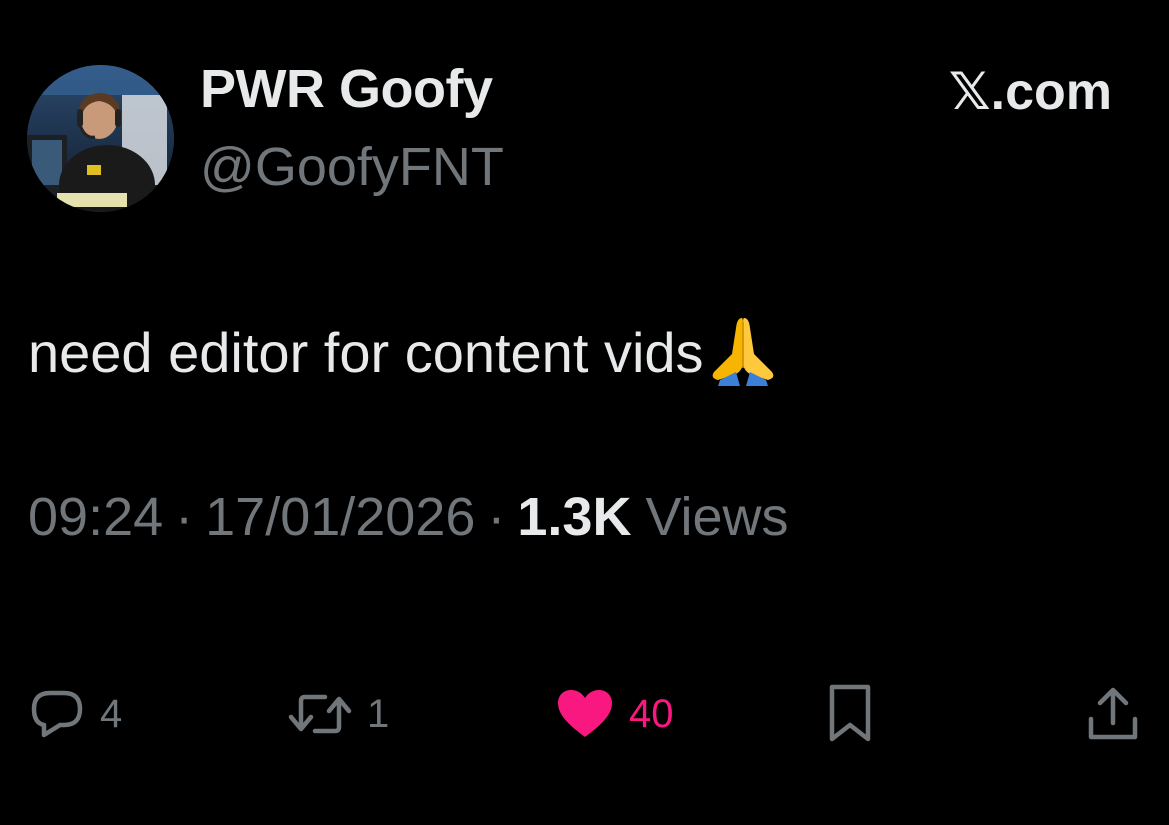  What do you see at coordinates (352, 167) in the screenshot?
I see `author-handle: @GoofyFNT` at bounding box center [352, 167].